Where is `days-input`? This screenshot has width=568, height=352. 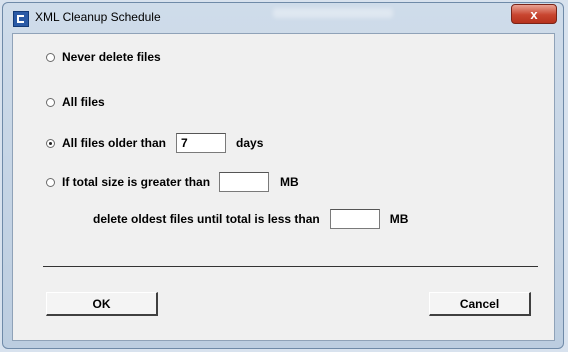 days-input is located at coordinates (201, 143).